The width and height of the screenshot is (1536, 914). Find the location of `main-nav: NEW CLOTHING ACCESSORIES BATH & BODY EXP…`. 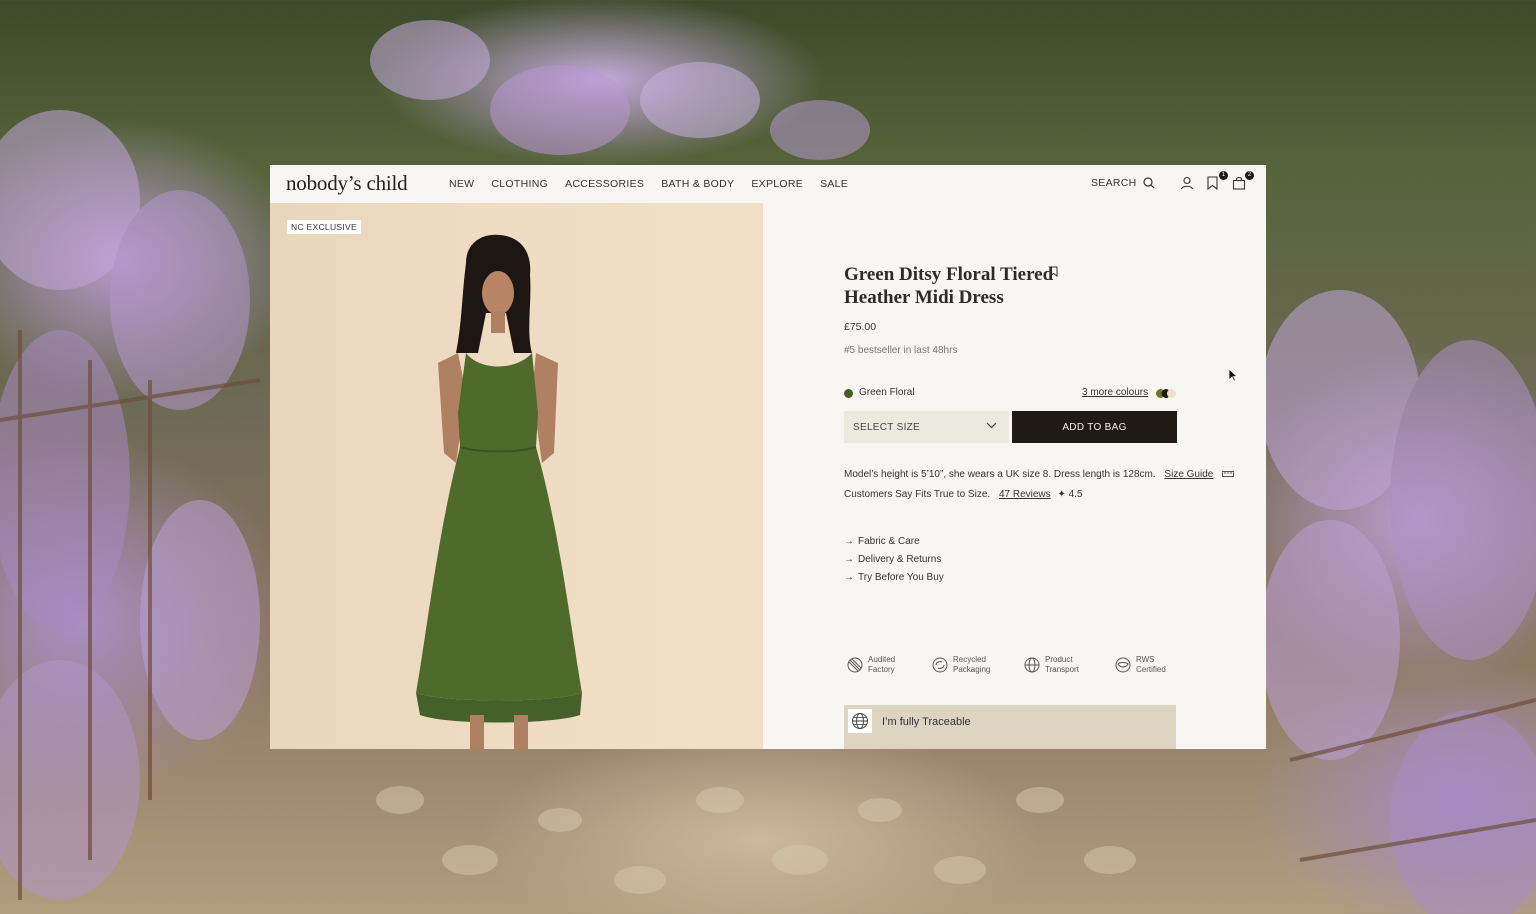

main-nav: NEW CLOTHING ACCESSORIES BATH & BODY EXP… is located at coordinates (657, 184).